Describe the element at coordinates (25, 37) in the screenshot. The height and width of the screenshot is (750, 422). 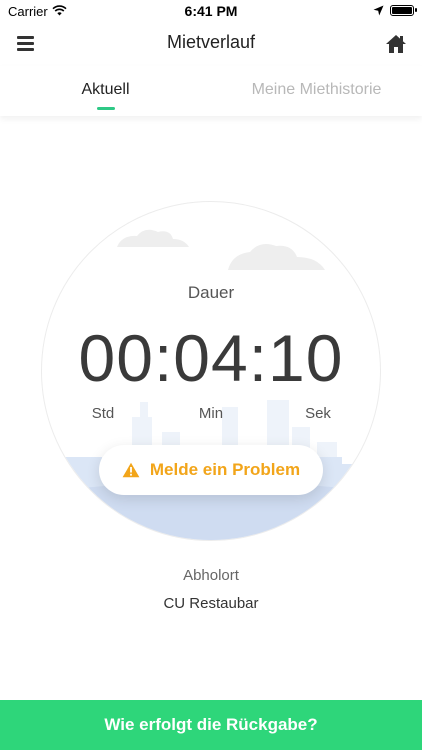
I see `menu-icon` at that location.